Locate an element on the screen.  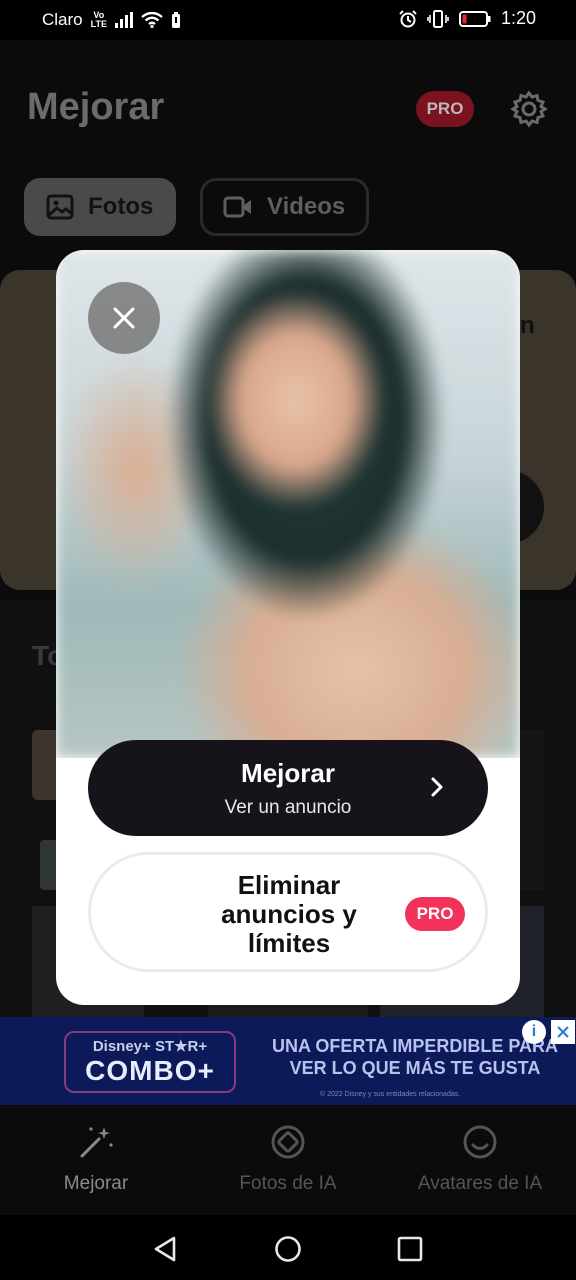
tab-videos-label: Videos is located at coordinates (306, 206).